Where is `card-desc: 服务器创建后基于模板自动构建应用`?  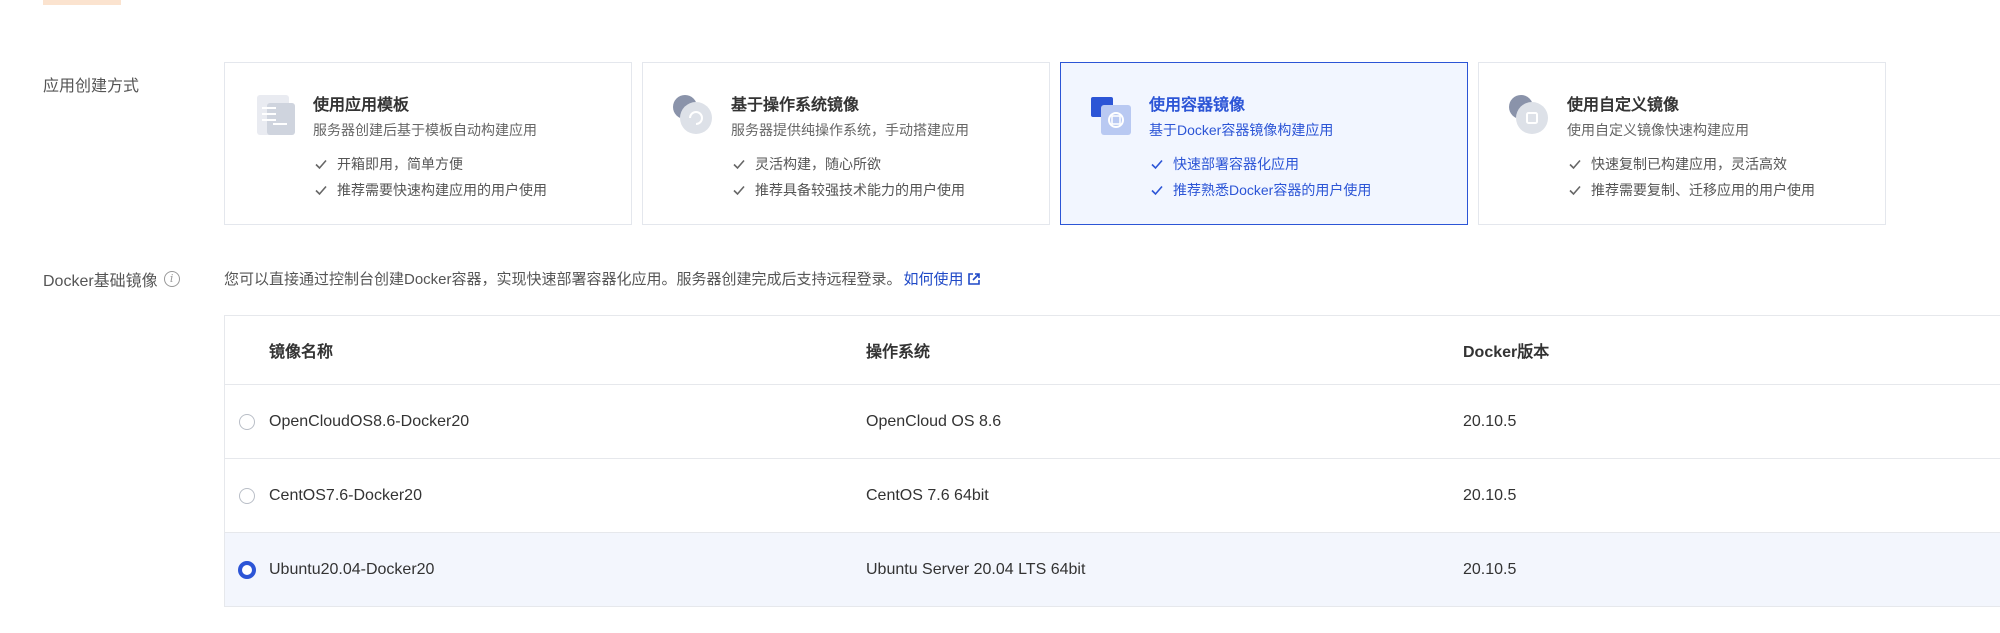
card-desc: 服务器创建后基于模板自动构建应用 is located at coordinates (425, 130).